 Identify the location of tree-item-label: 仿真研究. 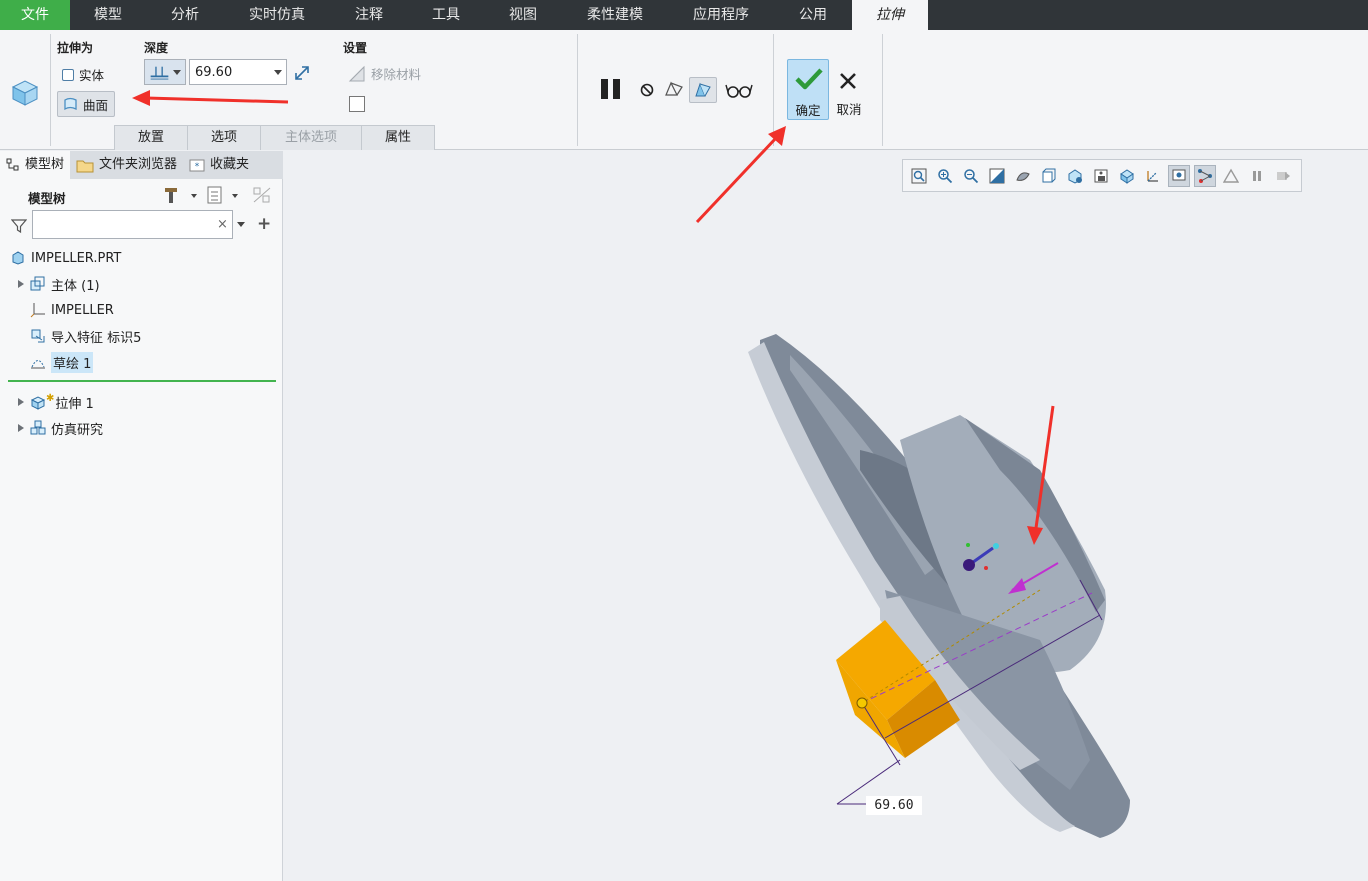
(77, 430).